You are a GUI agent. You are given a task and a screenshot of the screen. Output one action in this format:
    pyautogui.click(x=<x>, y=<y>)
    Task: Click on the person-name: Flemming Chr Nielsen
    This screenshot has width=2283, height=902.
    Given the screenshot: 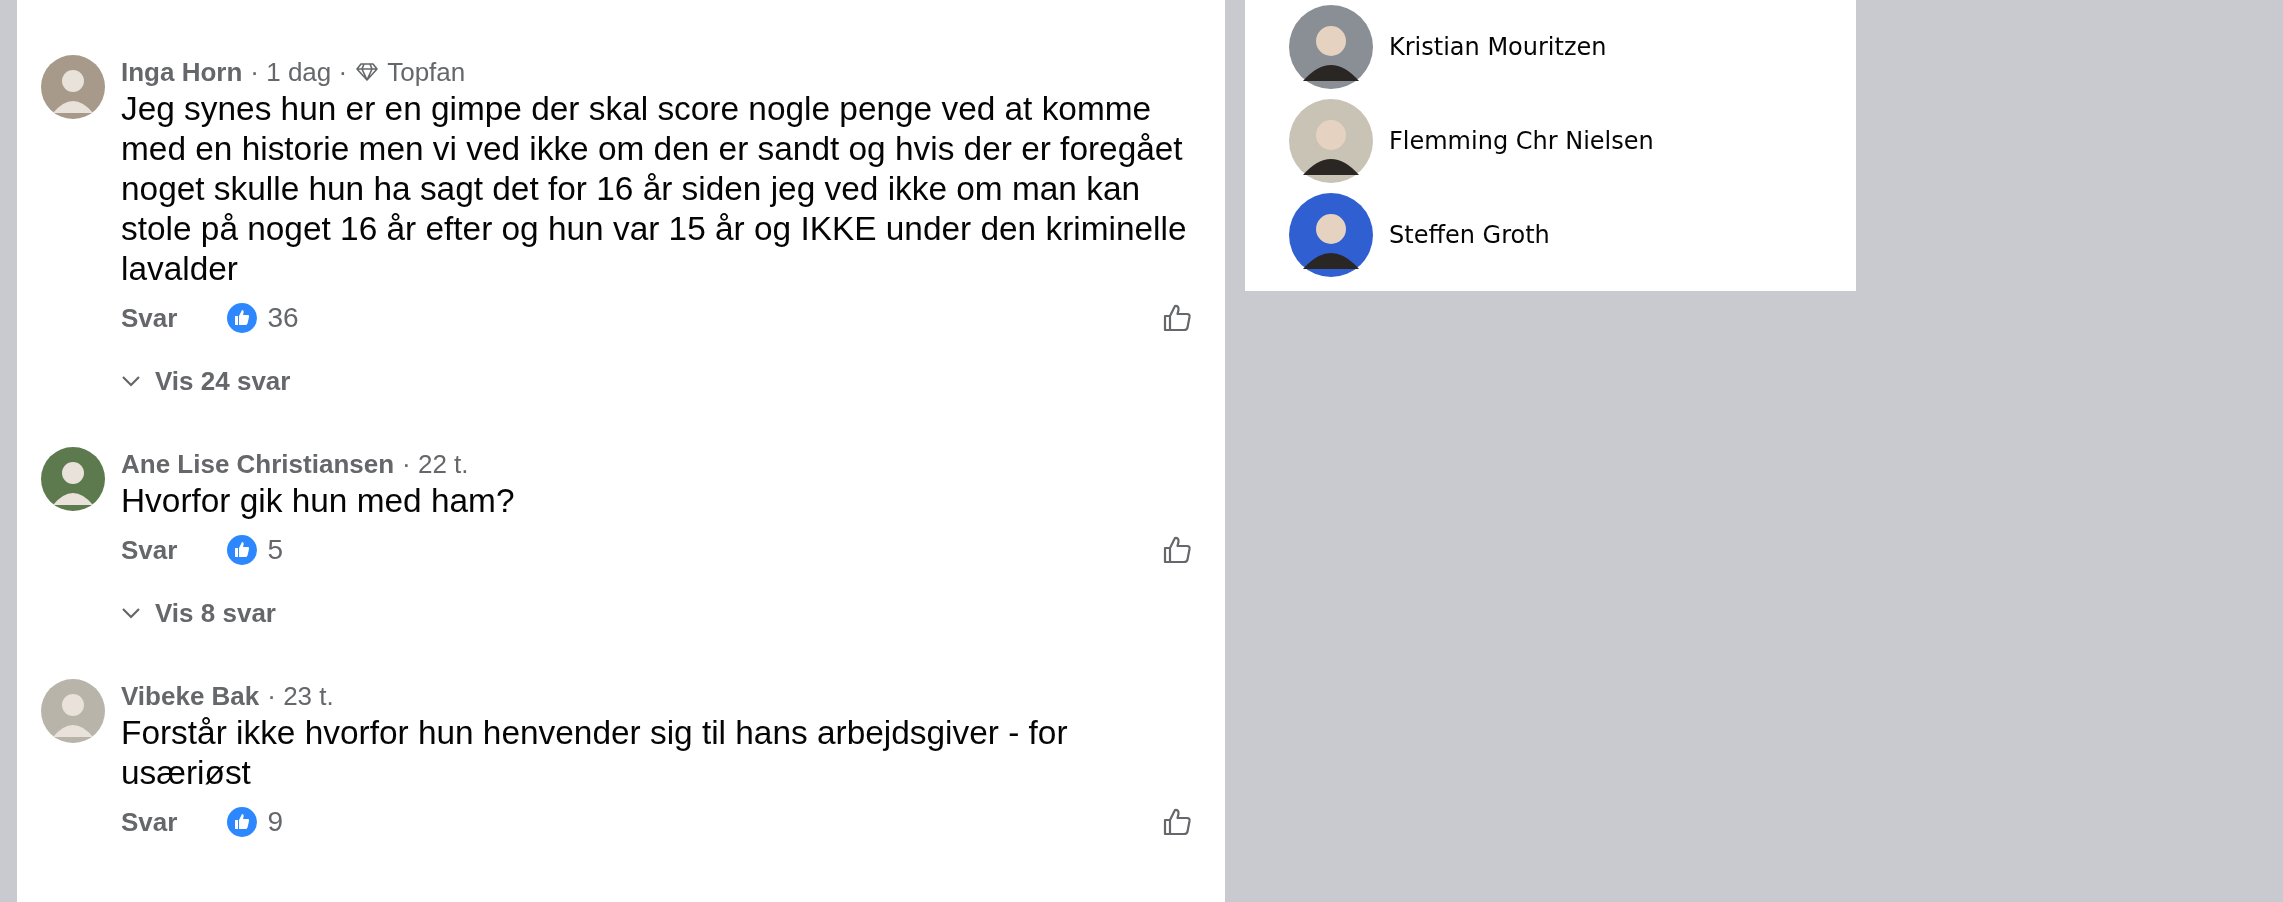 What is the action you would take?
    pyautogui.click(x=1521, y=141)
    